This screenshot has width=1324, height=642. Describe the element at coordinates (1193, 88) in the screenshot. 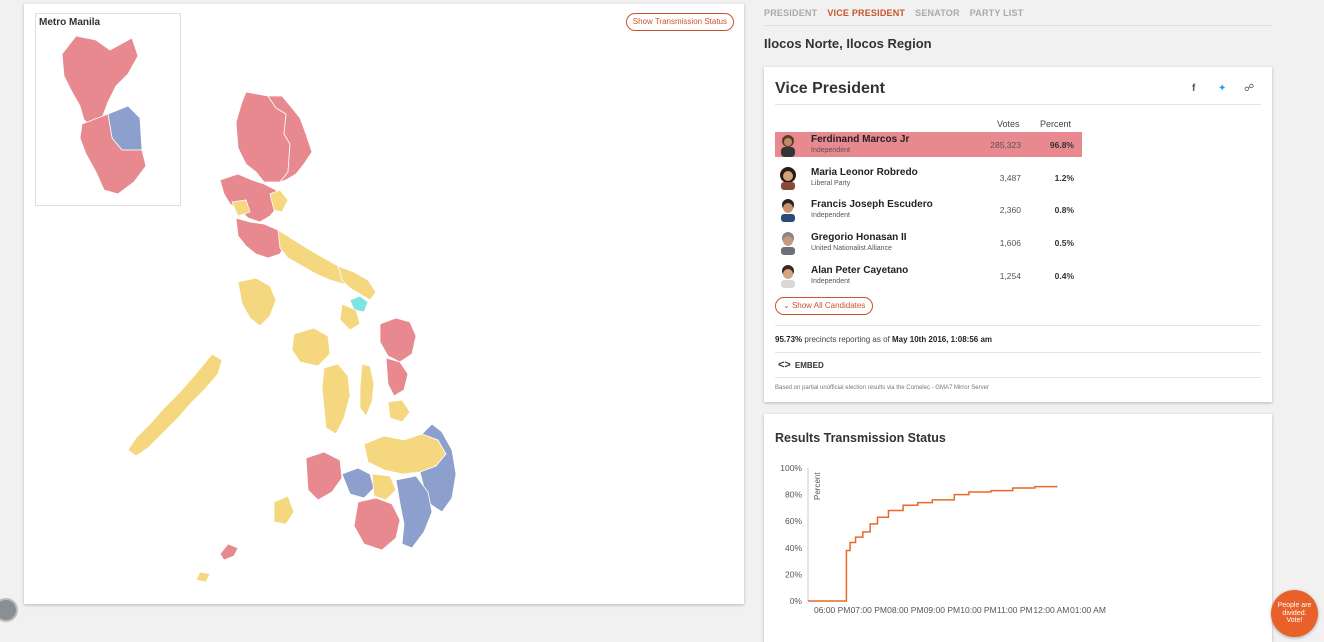

I see `facebook-icon: f` at that location.